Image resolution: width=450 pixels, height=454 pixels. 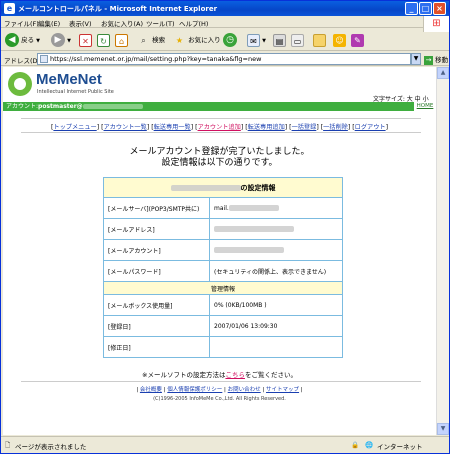 I want to click on lock-icon: 🔒, so click(x=355, y=445).